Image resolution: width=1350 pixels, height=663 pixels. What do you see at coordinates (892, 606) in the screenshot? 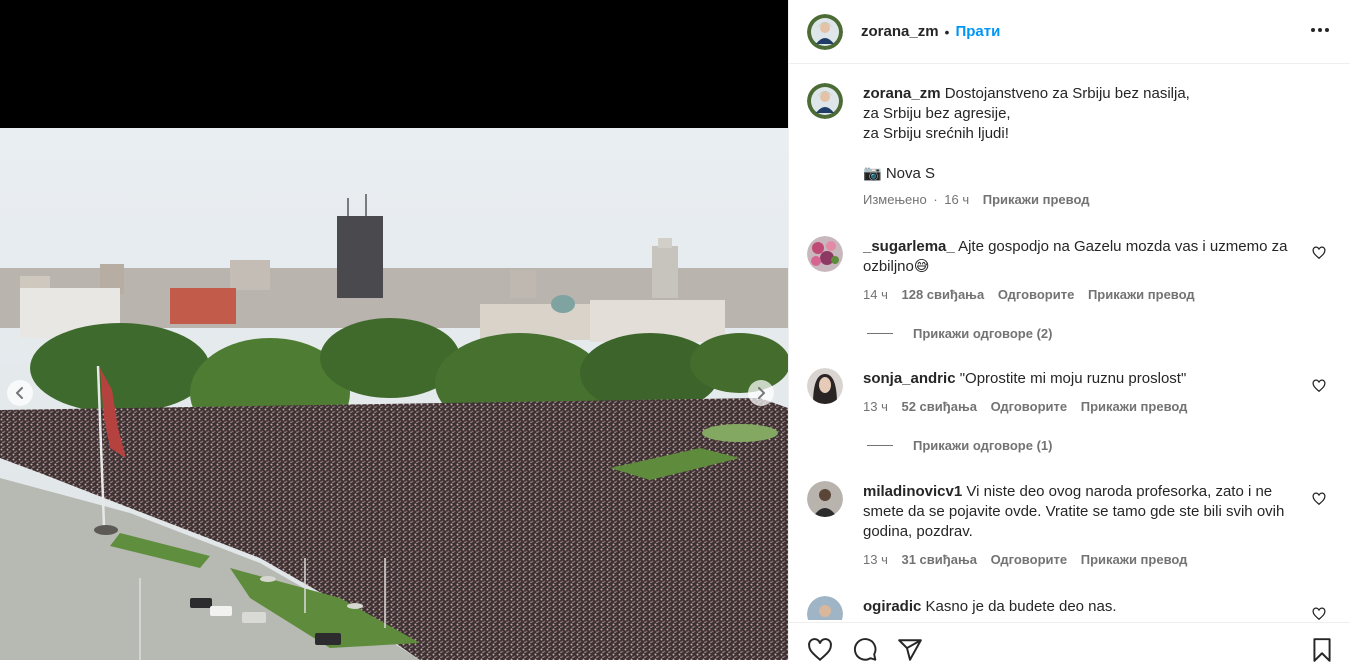
I see `comment-username: ogiradic` at bounding box center [892, 606].